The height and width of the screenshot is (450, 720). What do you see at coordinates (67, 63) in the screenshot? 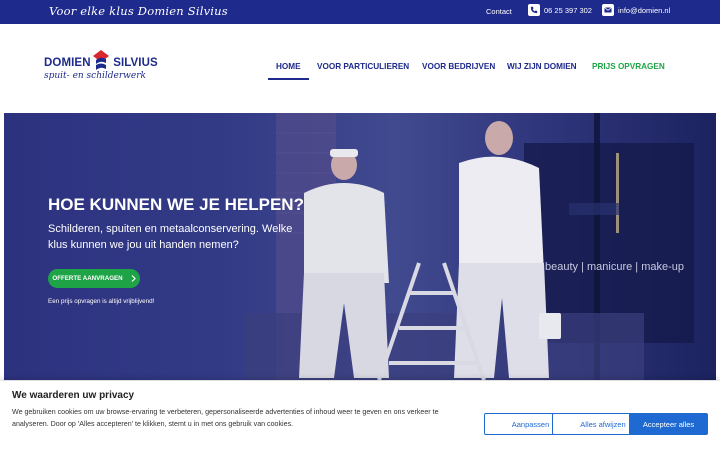
I see `logo-brand-left: DOMIEN` at bounding box center [67, 63].